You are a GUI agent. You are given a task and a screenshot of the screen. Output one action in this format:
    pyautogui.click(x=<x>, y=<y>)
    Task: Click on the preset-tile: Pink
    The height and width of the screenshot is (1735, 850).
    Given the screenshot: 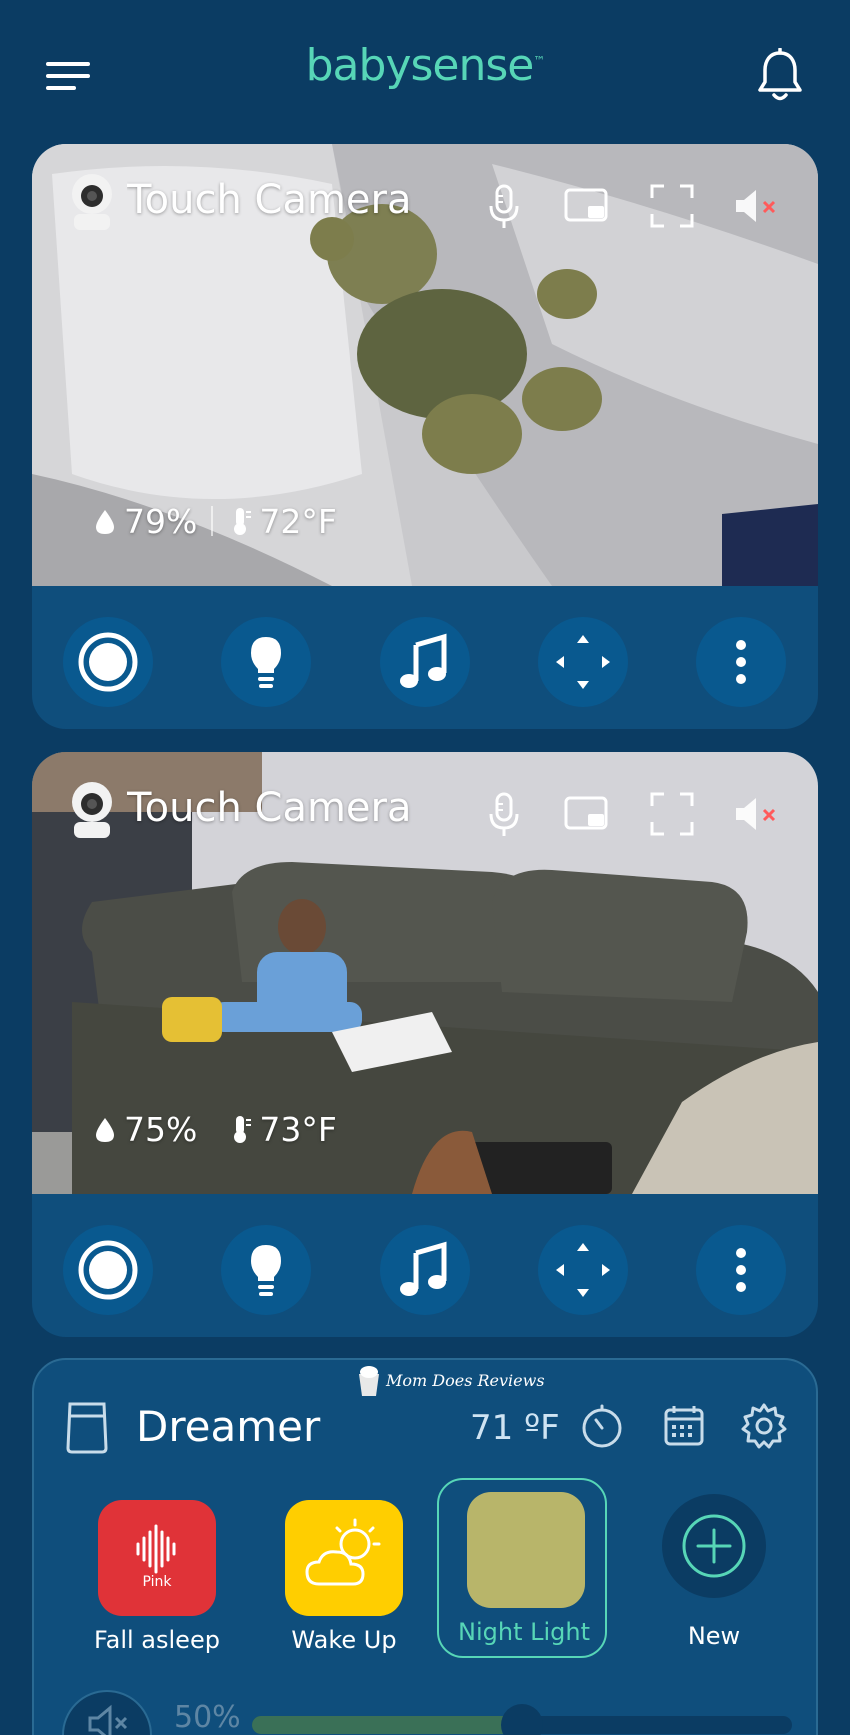 What is the action you would take?
    pyautogui.click(x=157, y=1558)
    